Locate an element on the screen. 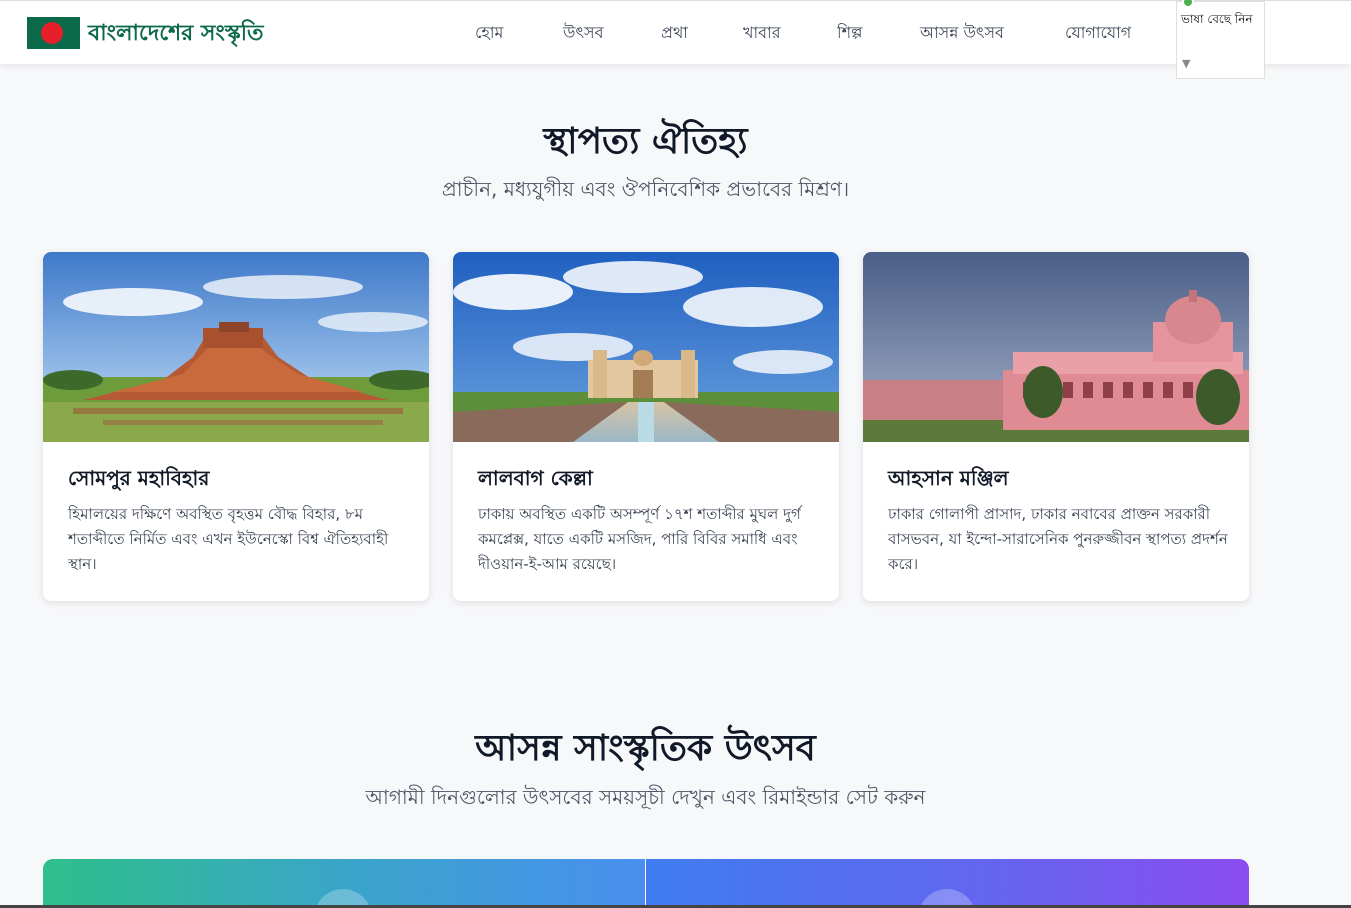  language-selector: ভাষা বেছে নিন ▼ is located at coordinates (1220, 39).